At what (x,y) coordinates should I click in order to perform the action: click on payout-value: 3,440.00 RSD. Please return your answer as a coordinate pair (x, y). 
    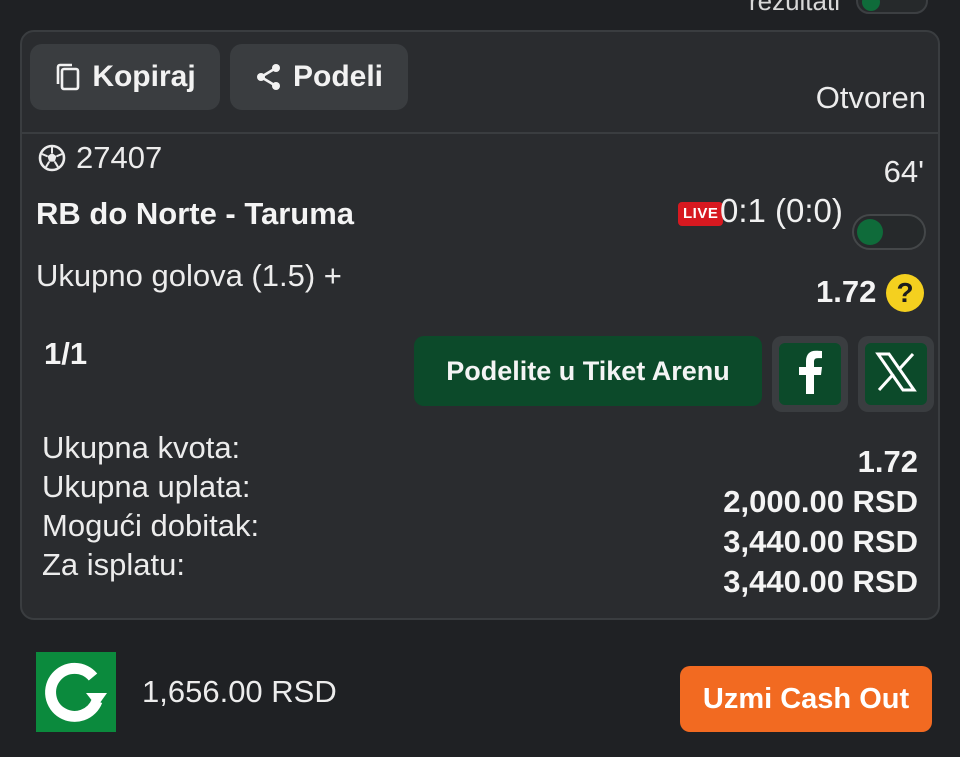
    Looking at the image, I should click on (820, 581).